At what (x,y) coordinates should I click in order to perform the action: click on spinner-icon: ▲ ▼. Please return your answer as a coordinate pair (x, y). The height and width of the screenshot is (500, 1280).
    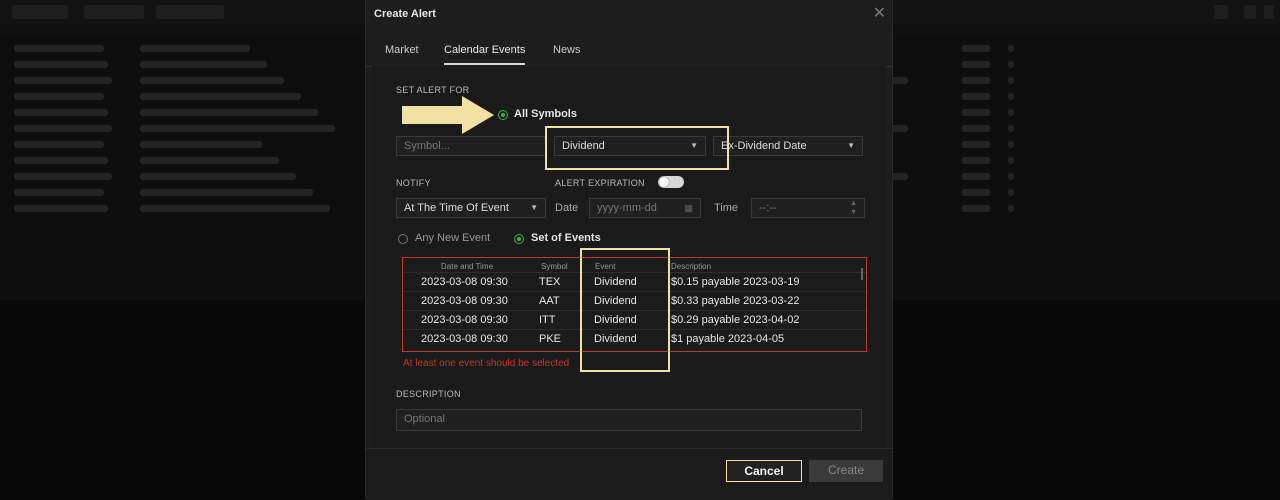
    Looking at the image, I should click on (853, 208).